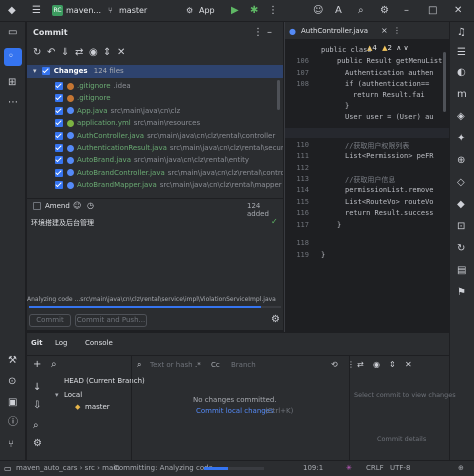 The height and width of the screenshot is (476, 474). Describe the element at coordinates (334, 365) in the screenshot. I see `cherry-pick-icon: ⟲` at that location.